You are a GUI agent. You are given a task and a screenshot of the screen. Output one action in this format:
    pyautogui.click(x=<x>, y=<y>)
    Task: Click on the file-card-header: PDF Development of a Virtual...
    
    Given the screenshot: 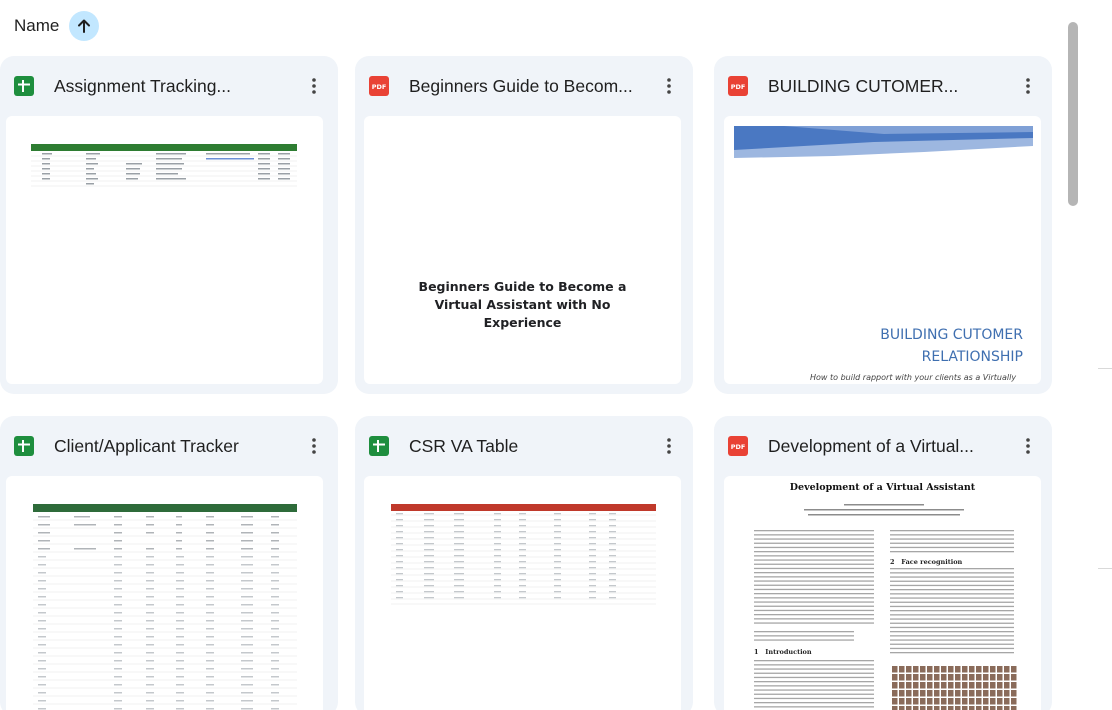 What is the action you would take?
    pyautogui.click(x=883, y=446)
    